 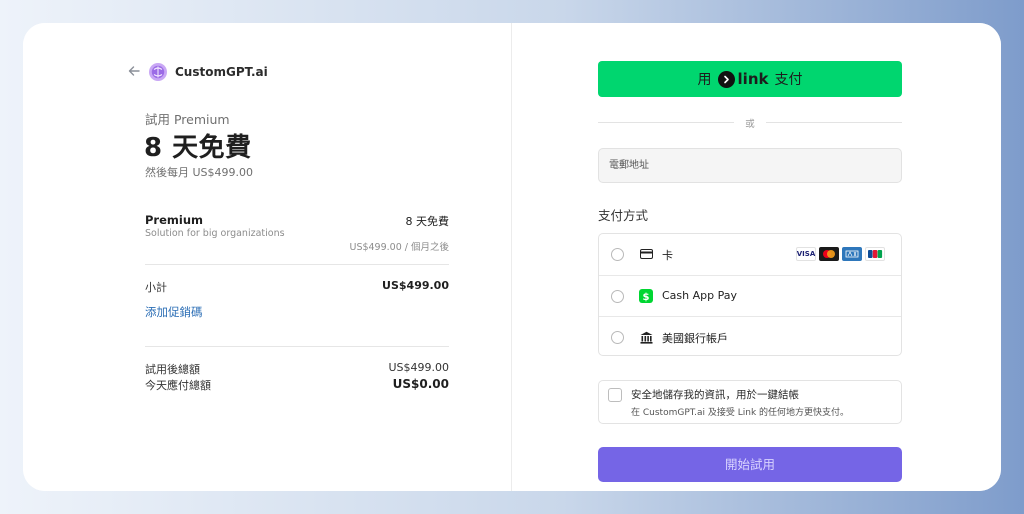 I want to click on or-text: 或, so click(x=750, y=124).